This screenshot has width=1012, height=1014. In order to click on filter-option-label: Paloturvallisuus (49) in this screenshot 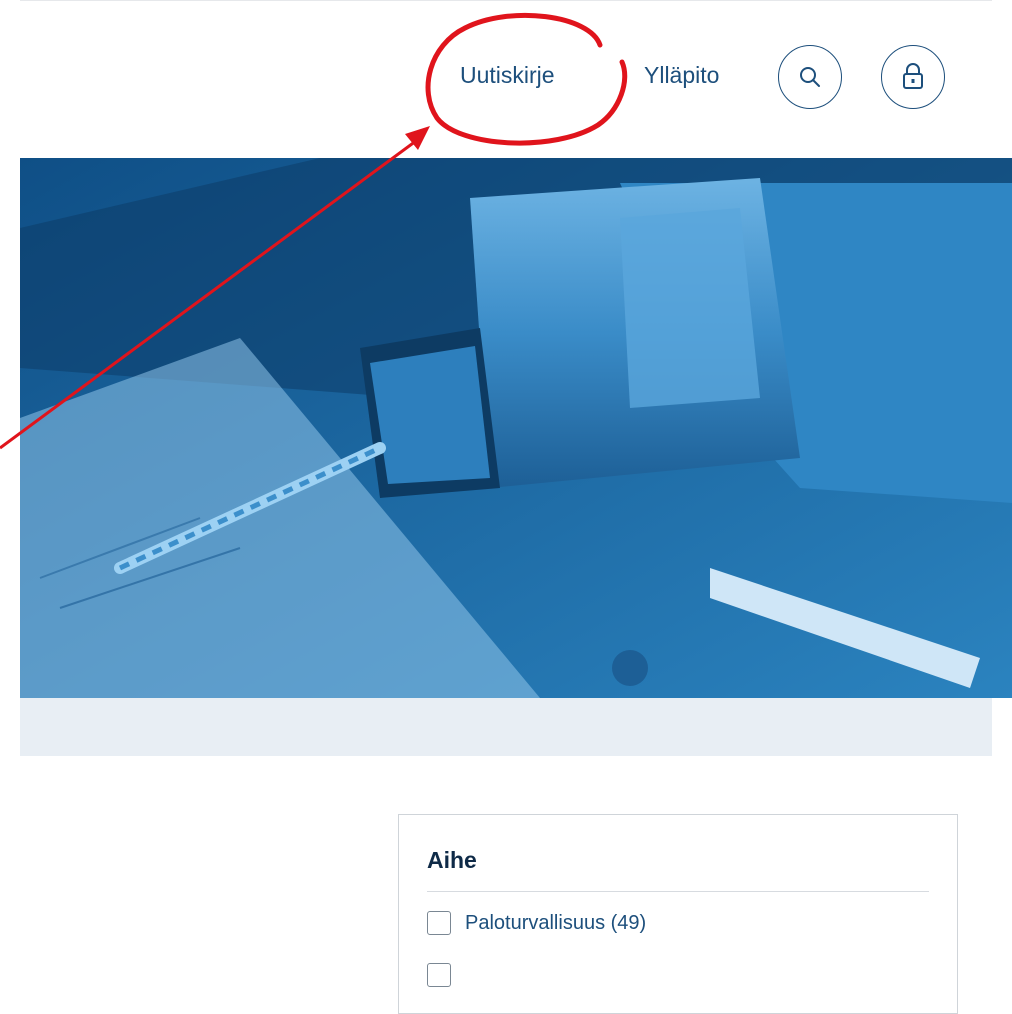, I will do `click(556, 922)`.